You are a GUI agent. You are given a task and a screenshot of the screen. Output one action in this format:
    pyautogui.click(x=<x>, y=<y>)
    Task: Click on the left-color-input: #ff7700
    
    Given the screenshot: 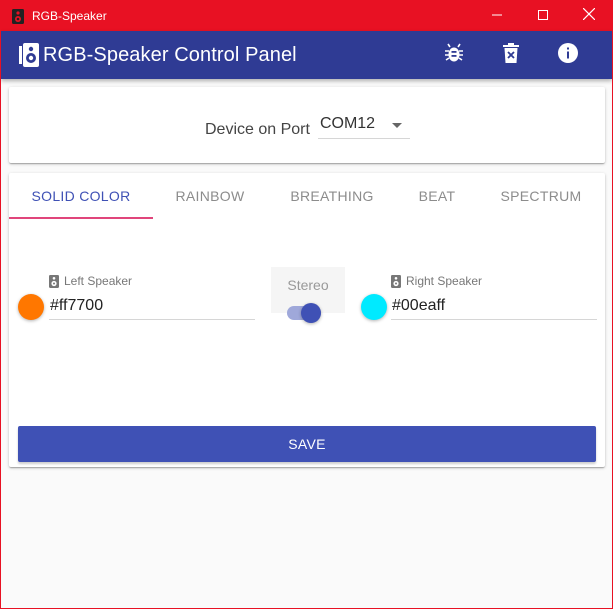 What is the action you would take?
    pyautogui.click(x=152, y=307)
    